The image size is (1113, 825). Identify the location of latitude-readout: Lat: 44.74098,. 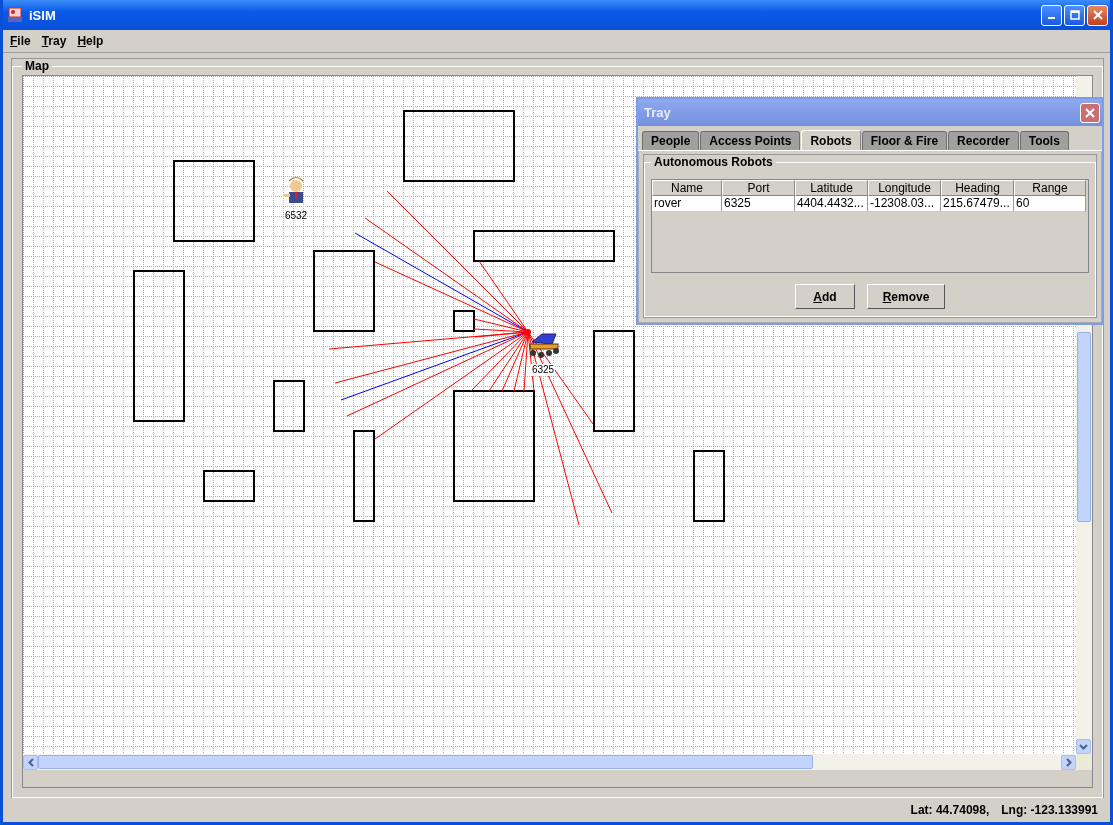
(950, 810).